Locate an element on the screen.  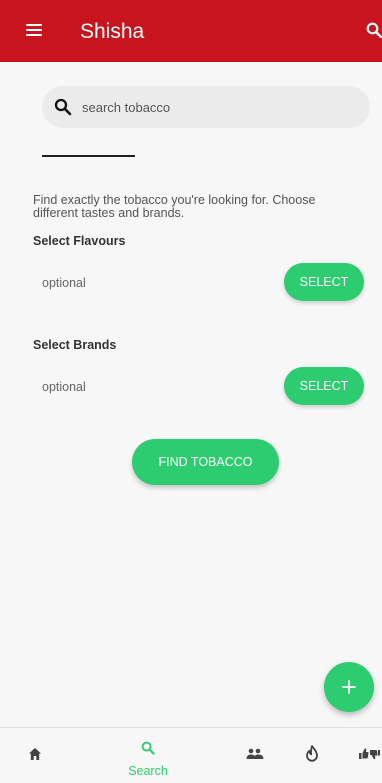
tab-indicator is located at coordinates (88, 156).